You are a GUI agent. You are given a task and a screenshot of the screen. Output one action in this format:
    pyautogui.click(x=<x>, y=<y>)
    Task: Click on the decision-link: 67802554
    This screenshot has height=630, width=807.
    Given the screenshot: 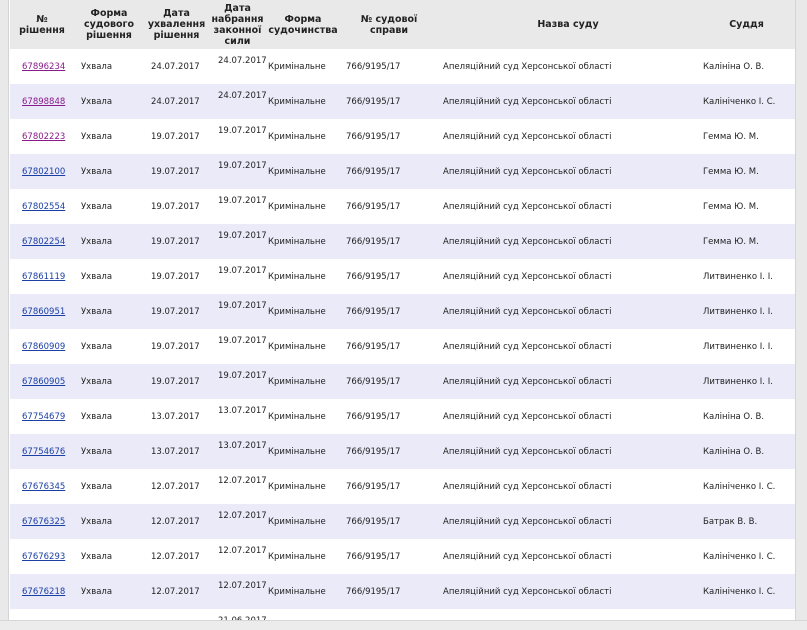 What is the action you would take?
    pyautogui.click(x=43, y=207)
    